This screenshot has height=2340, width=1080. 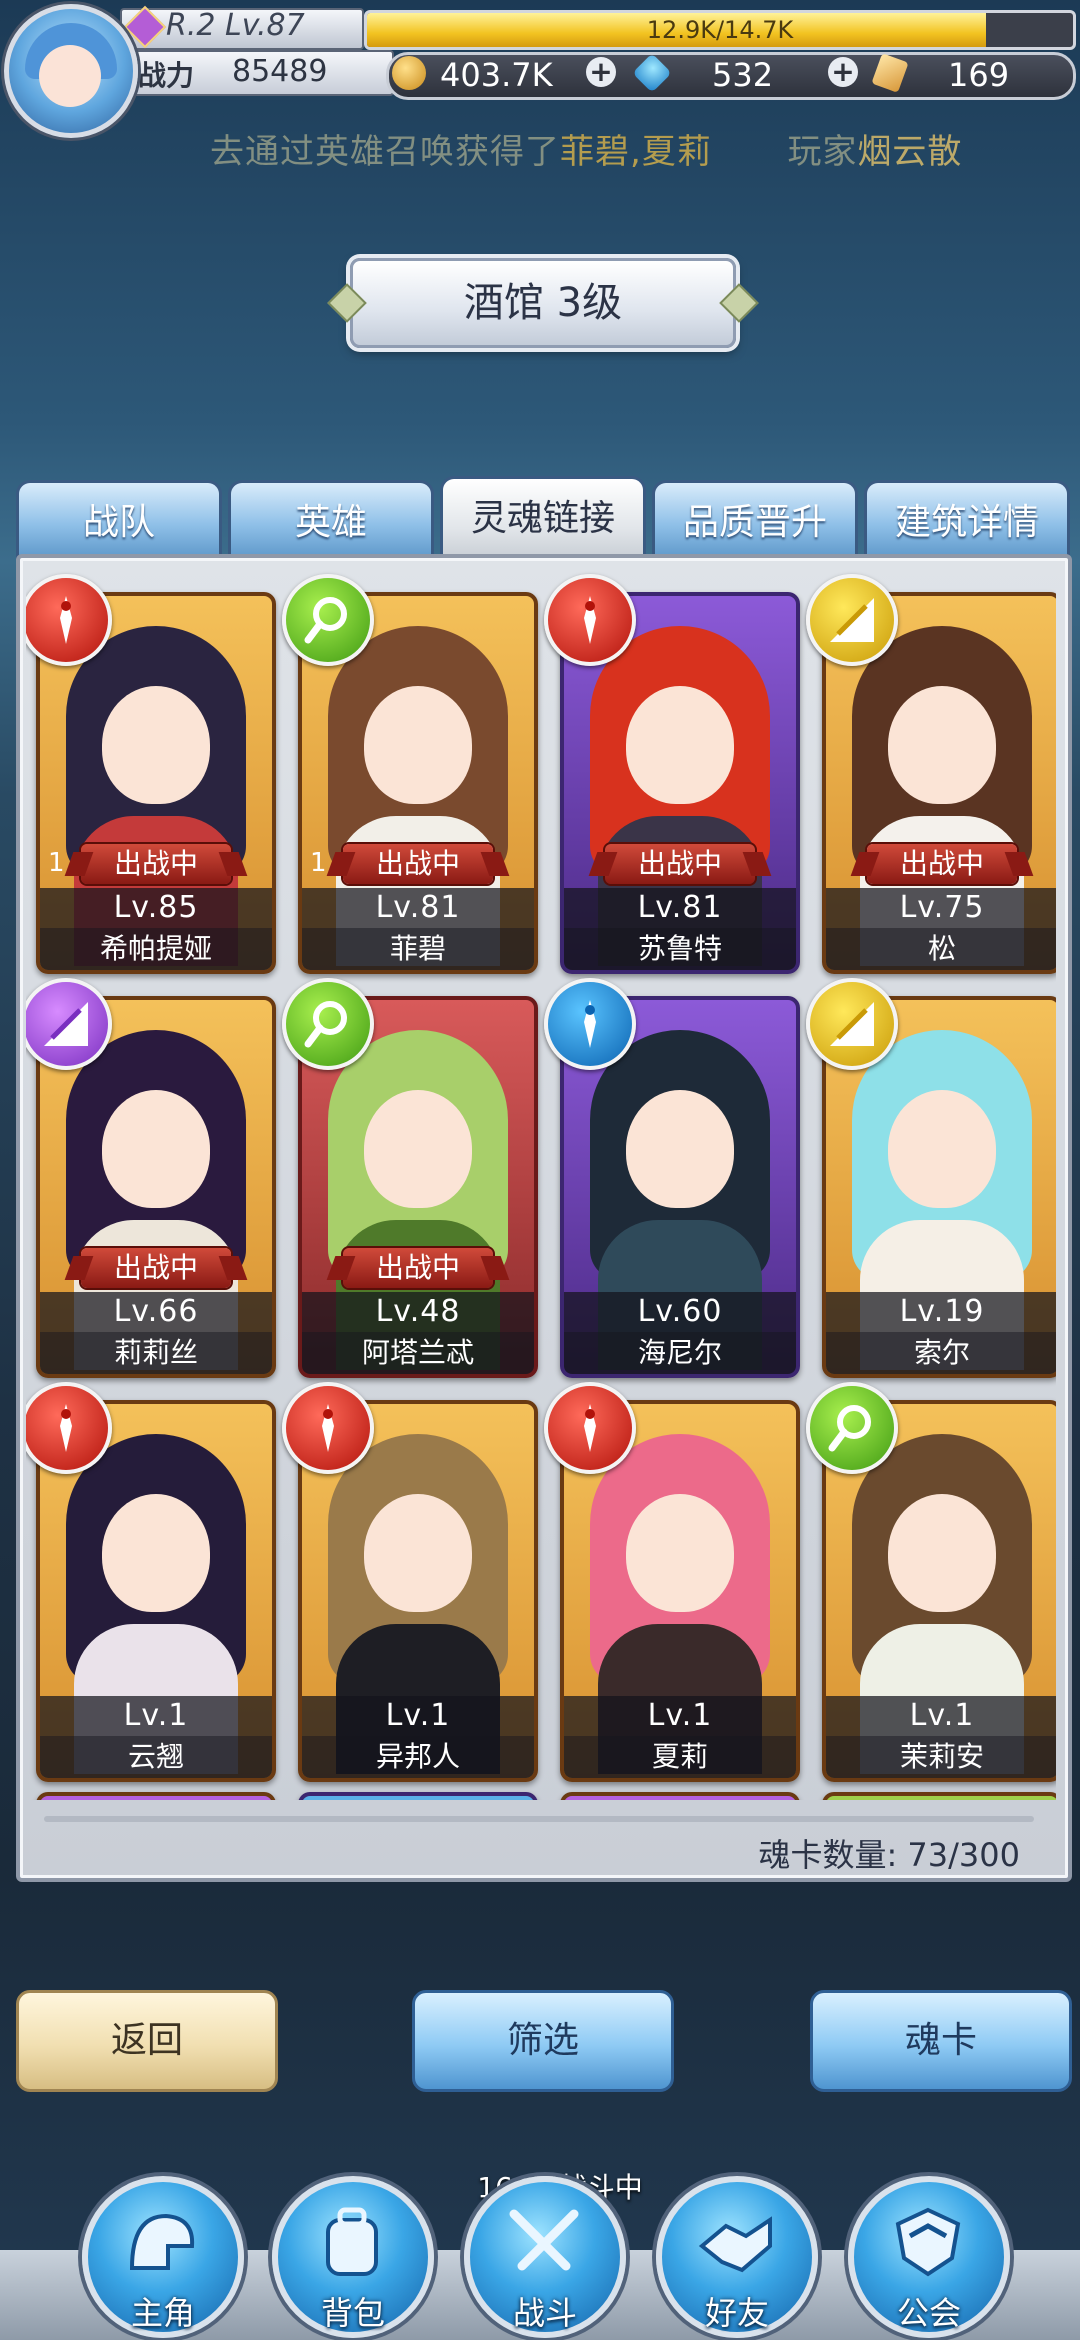 What do you see at coordinates (941, 2041) in the screenshot?
I see `soul-card-button: 魂卡` at bounding box center [941, 2041].